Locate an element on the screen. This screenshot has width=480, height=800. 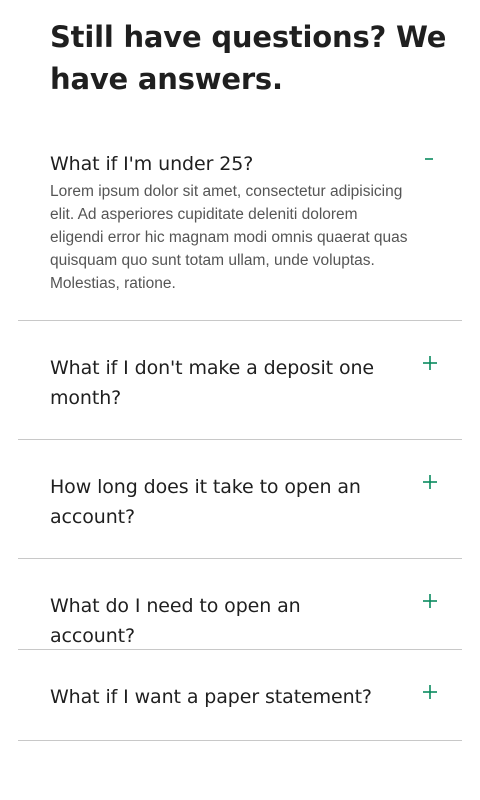
faq-heading: Still have questions? We have answers. is located at coordinates (248, 58).